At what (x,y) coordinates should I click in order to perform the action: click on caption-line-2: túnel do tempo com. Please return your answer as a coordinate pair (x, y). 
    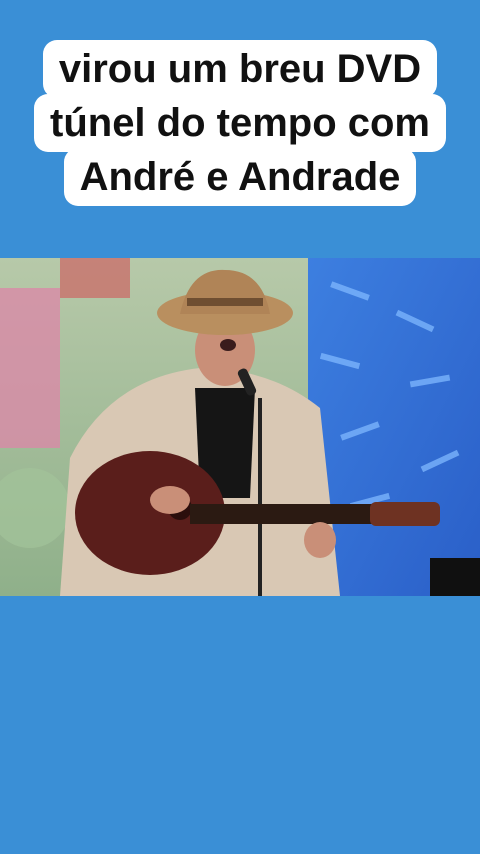
    Looking at the image, I should click on (240, 123).